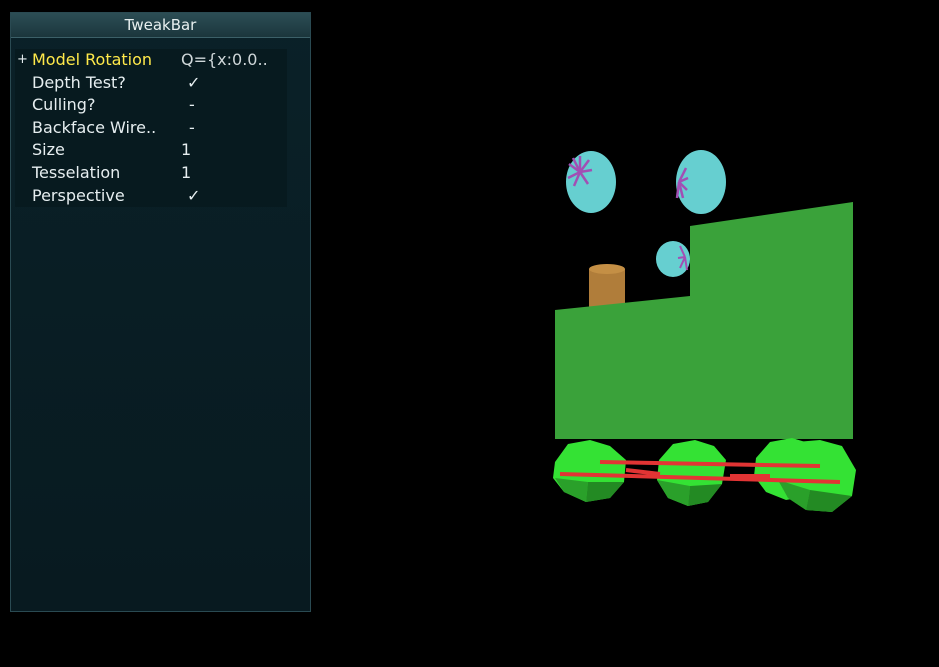 This screenshot has width=939, height=667. Describe the element at coordinates (48, 150) in the screenshot. I see `row-label-size: Size` at that location.